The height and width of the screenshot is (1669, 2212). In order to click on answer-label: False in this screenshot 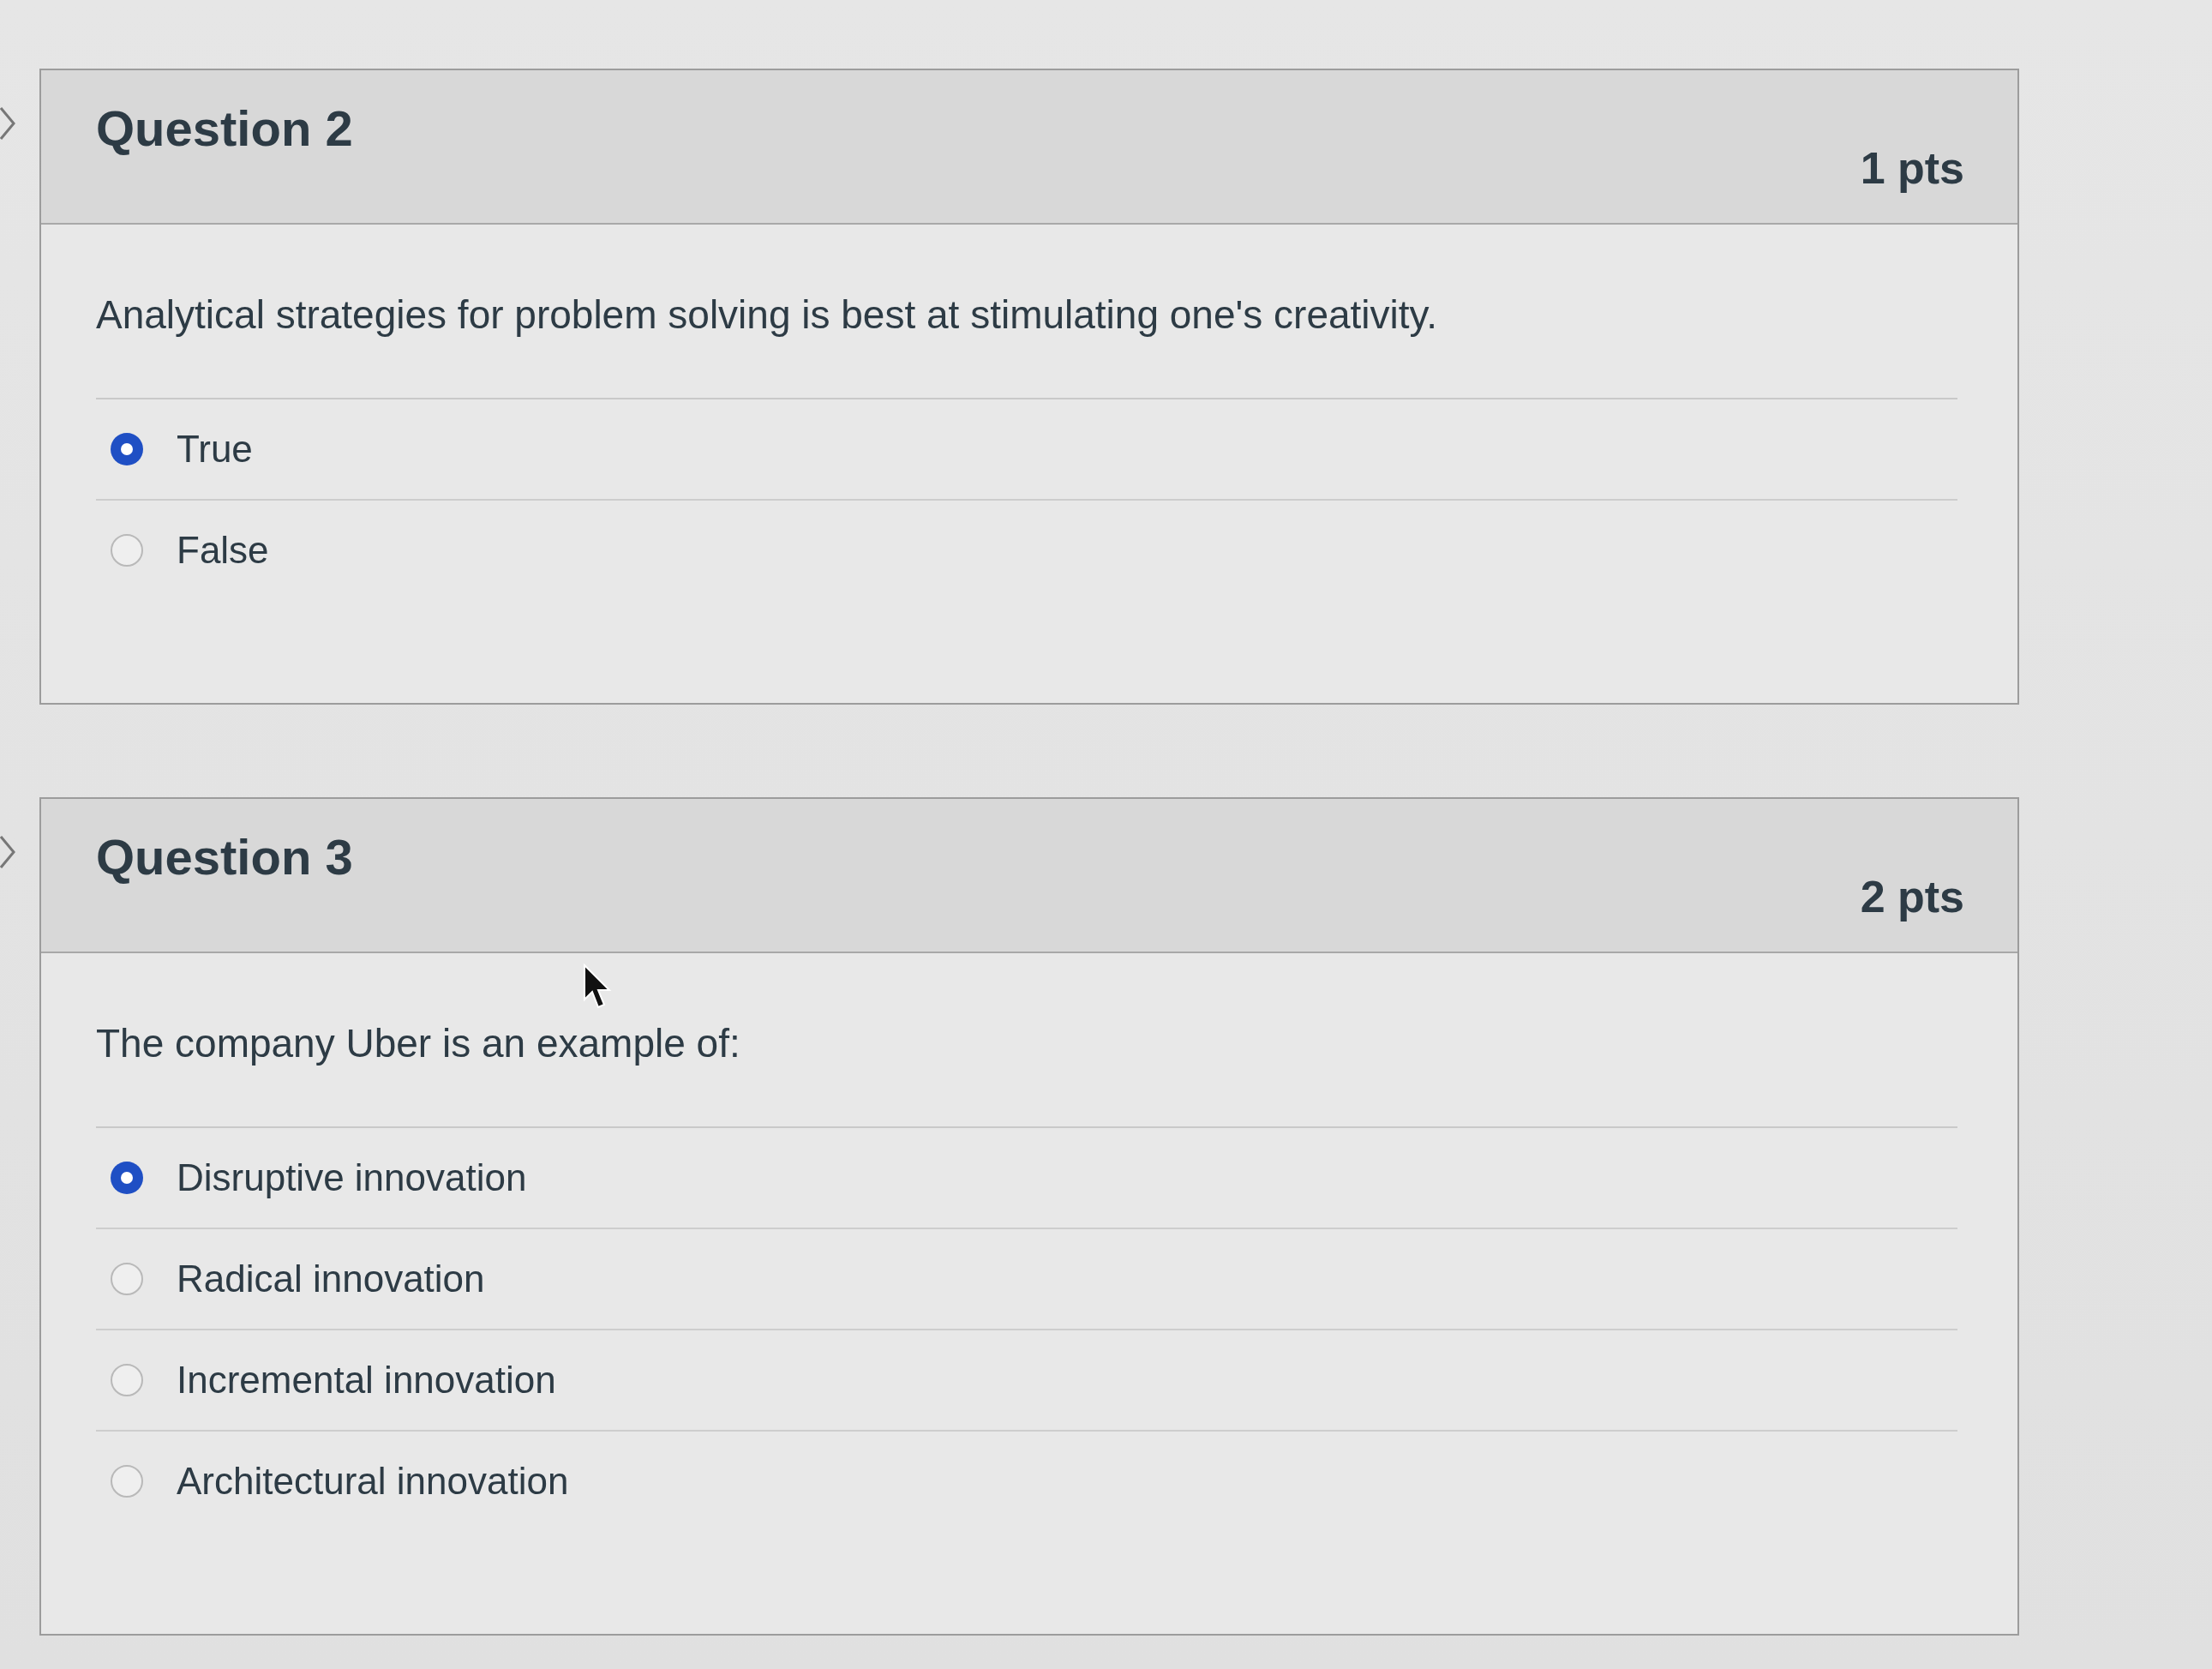, I will do `click(223, 551)`.